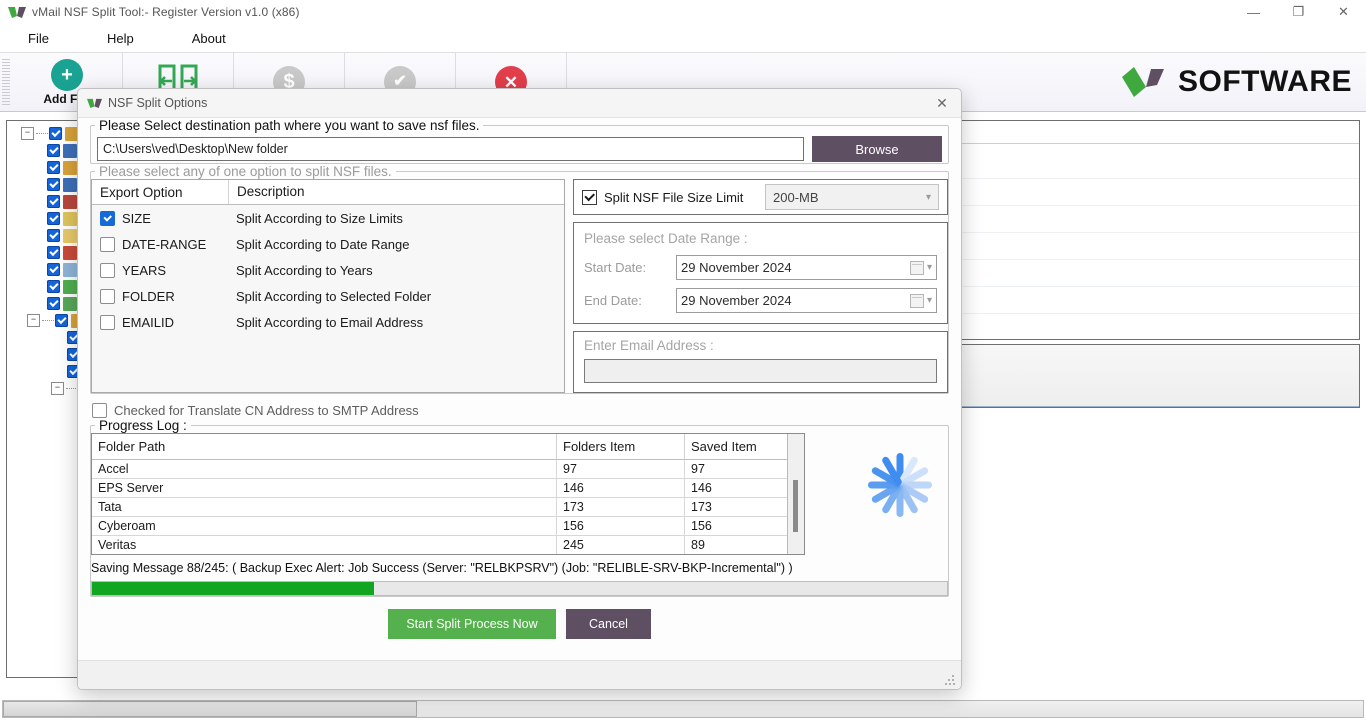  What do you see at coordinates (683, 709) in the screenshot?
I see `horizontal-scrollbar` at bounding box center [683, 709].